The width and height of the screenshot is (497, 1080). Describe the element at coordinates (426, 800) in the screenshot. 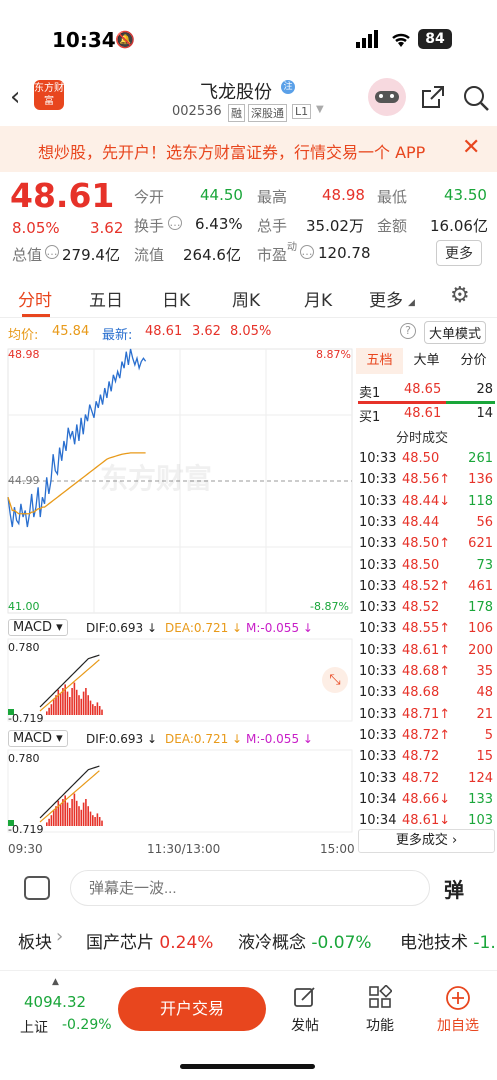

I see `tick-row: 10:34 48.66↓ 133` at that location.